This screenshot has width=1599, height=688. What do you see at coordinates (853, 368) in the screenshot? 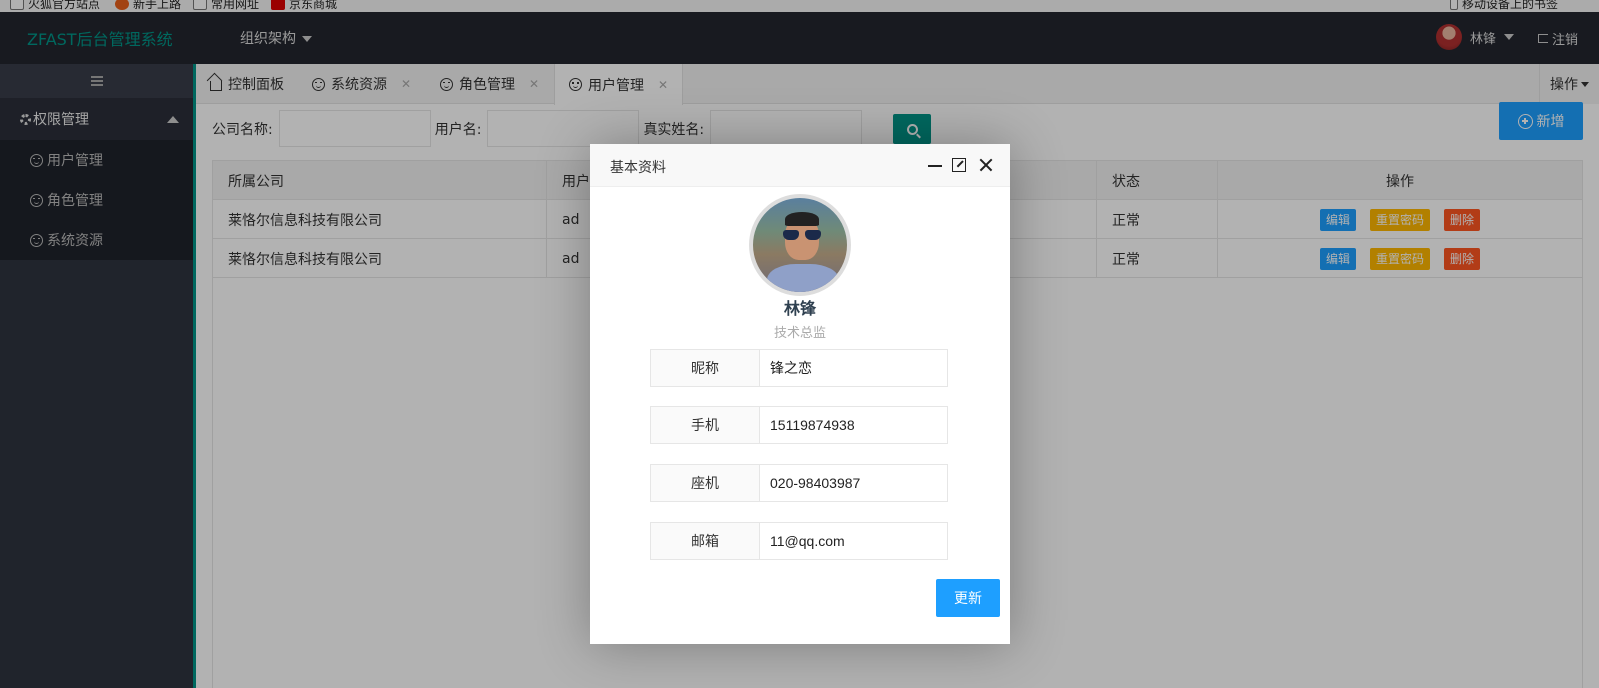
I see `nickname-input: 锋之恋` at bounding box center [853, 368].